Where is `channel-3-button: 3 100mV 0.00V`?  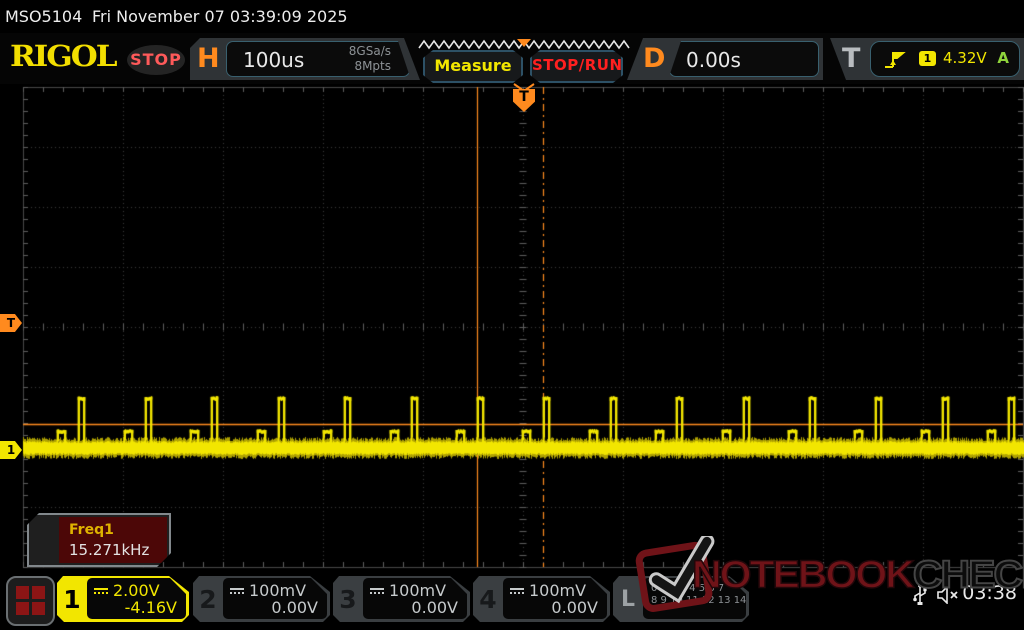
channel-3-button: 3 100mV 0.00V is located at coordinates (401, 599).